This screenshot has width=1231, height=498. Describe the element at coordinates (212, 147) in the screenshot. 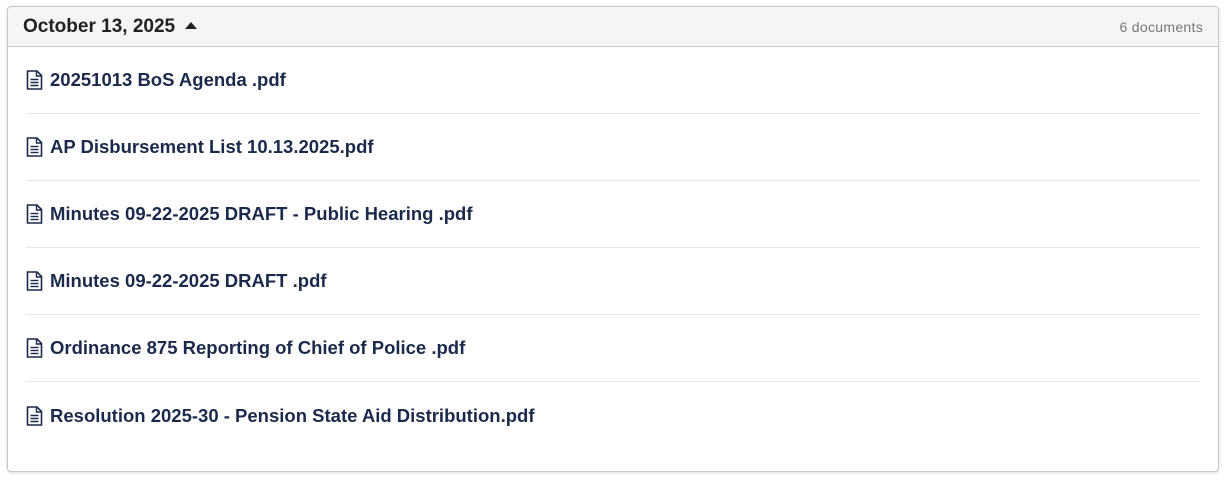

I see `document-name: AP Disbursement List 10.13.2025.pdf` at that location.